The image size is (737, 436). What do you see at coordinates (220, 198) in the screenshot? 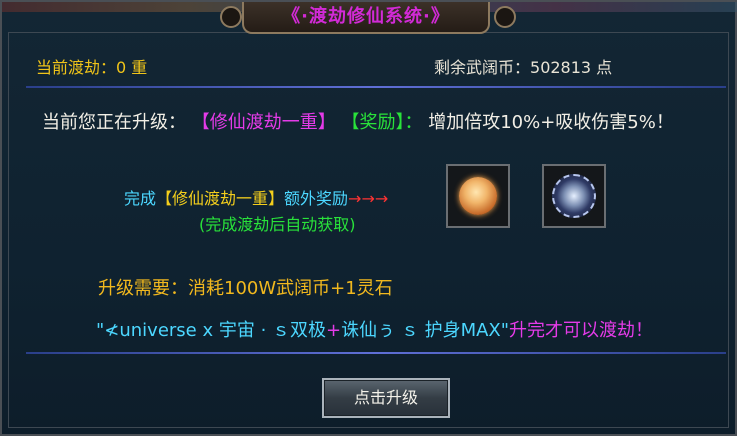
I see `completion-stage: 【修仙渡劫一重】` at bounding box center [220, 198].